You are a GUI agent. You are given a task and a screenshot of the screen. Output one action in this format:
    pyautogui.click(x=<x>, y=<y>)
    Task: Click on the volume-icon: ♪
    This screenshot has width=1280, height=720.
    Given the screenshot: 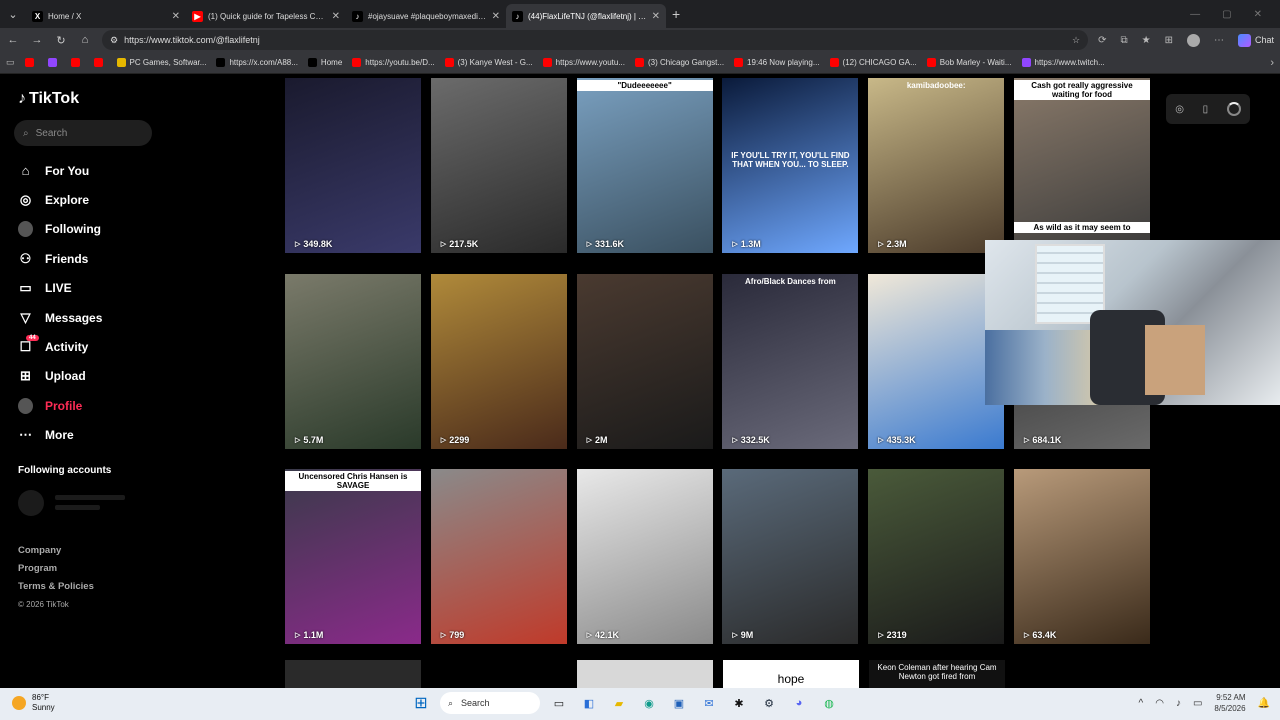 What is the action you would take?
    pyautogui.click(x=1178, y=703)
    